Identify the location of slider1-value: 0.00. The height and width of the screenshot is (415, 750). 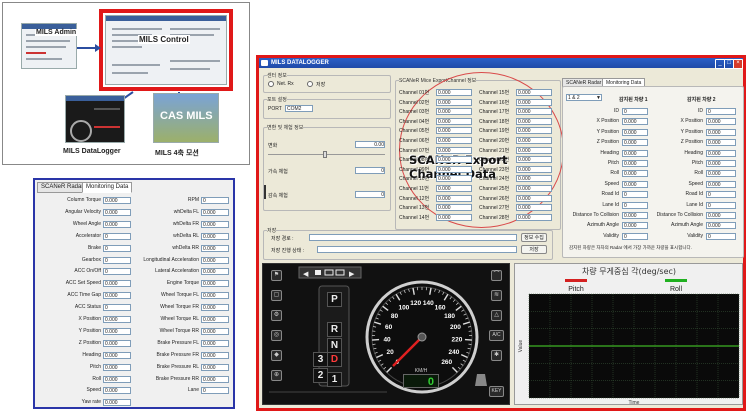
(370, 144).